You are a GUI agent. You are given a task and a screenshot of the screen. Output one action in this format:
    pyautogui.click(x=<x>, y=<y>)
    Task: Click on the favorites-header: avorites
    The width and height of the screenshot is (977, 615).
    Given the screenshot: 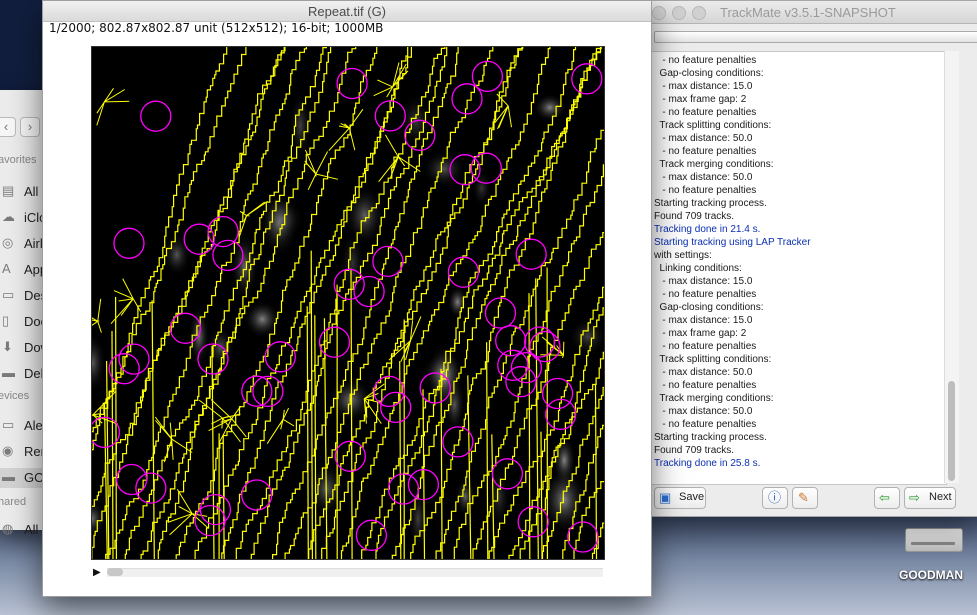 What is the action you would take?
    pyautogui.click(x=18, y=160)
    